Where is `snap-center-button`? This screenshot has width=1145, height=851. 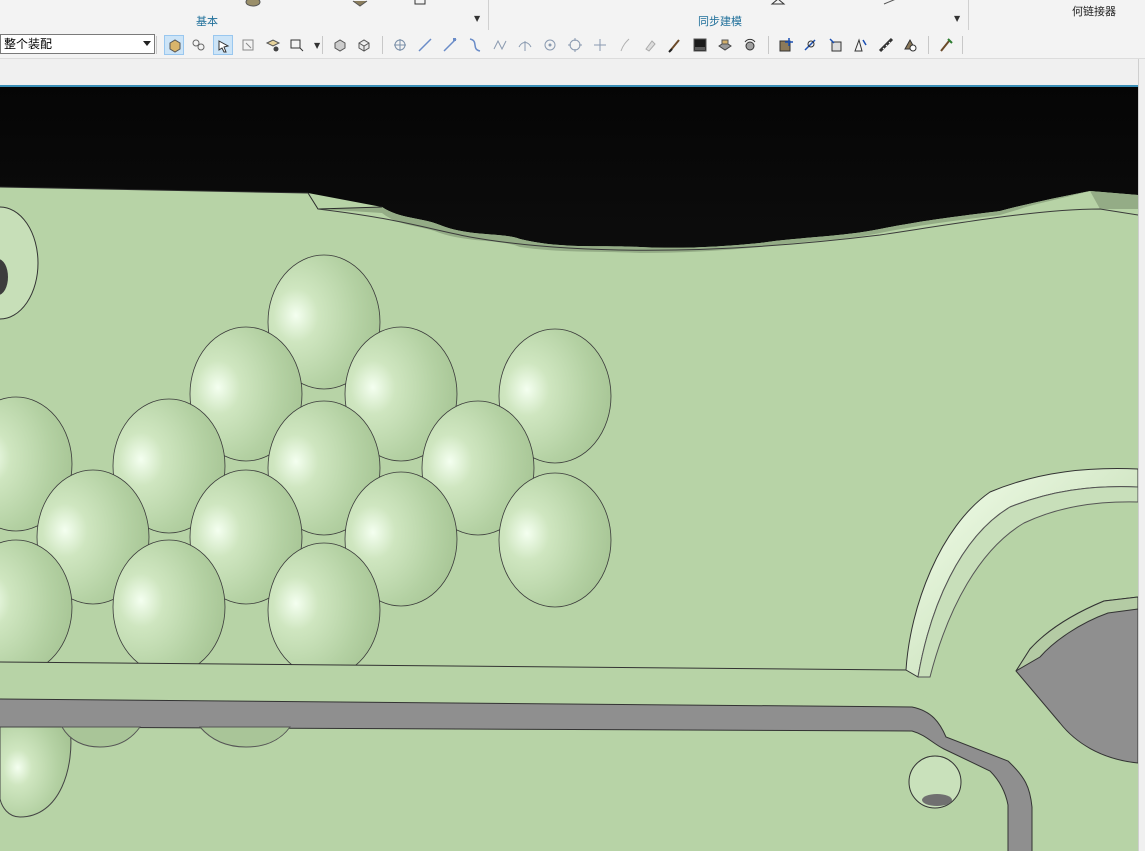 snap-center-button is located at coordinates (550, 45).